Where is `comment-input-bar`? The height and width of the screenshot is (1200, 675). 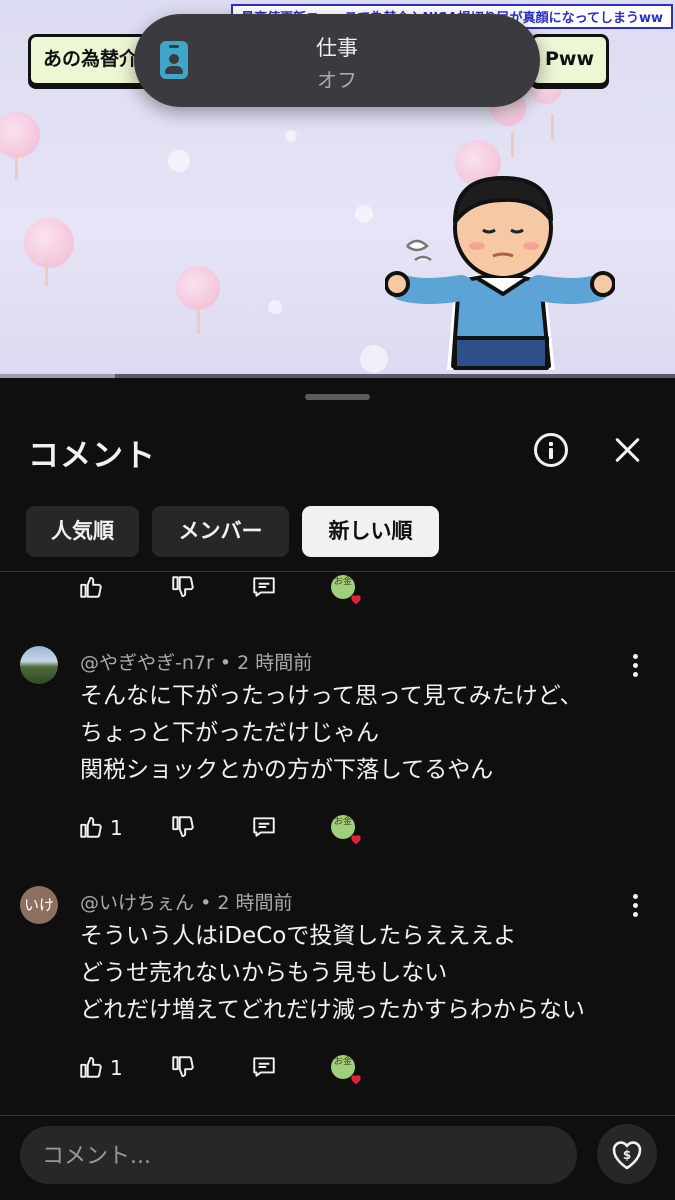
comment-input-bar is located at coordinates (298, 1156).